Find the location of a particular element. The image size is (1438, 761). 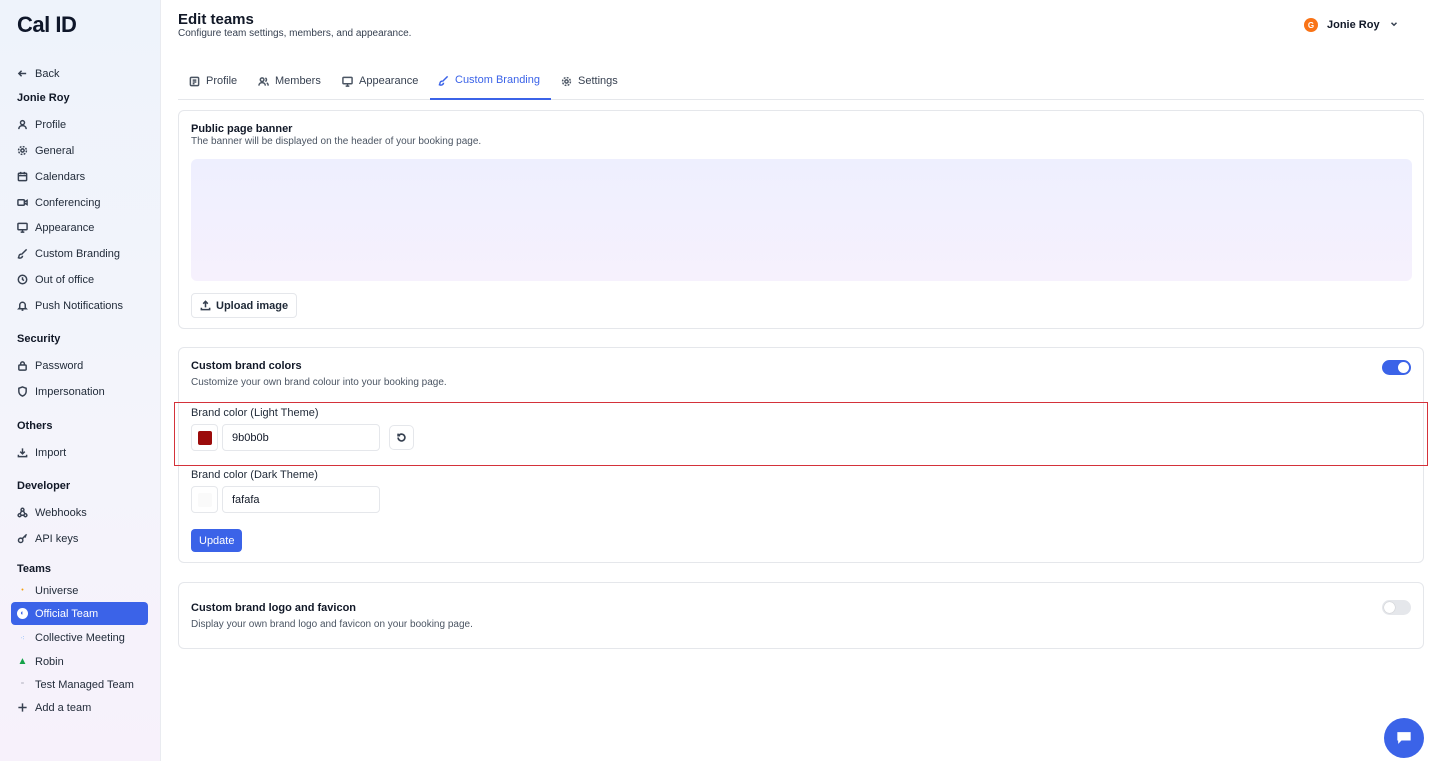

monitor-icon is located at coordinates (22, 227).